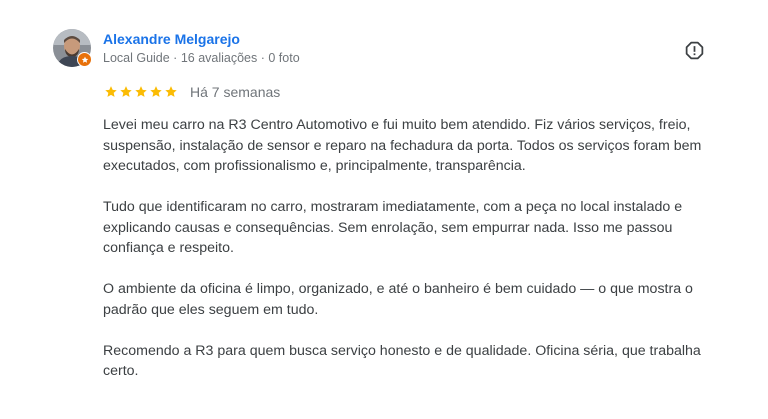  I want to click on local-guide-star-icon, so click(84, 59).